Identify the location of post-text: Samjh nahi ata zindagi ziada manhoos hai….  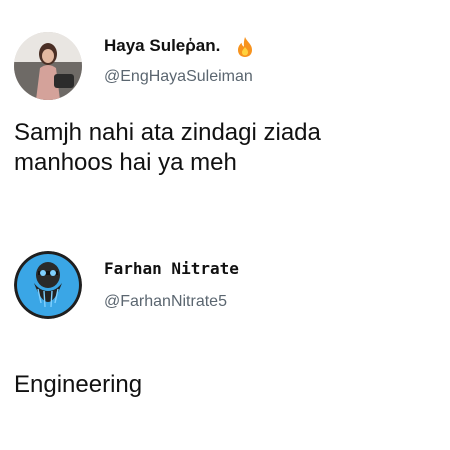
(167, 148).